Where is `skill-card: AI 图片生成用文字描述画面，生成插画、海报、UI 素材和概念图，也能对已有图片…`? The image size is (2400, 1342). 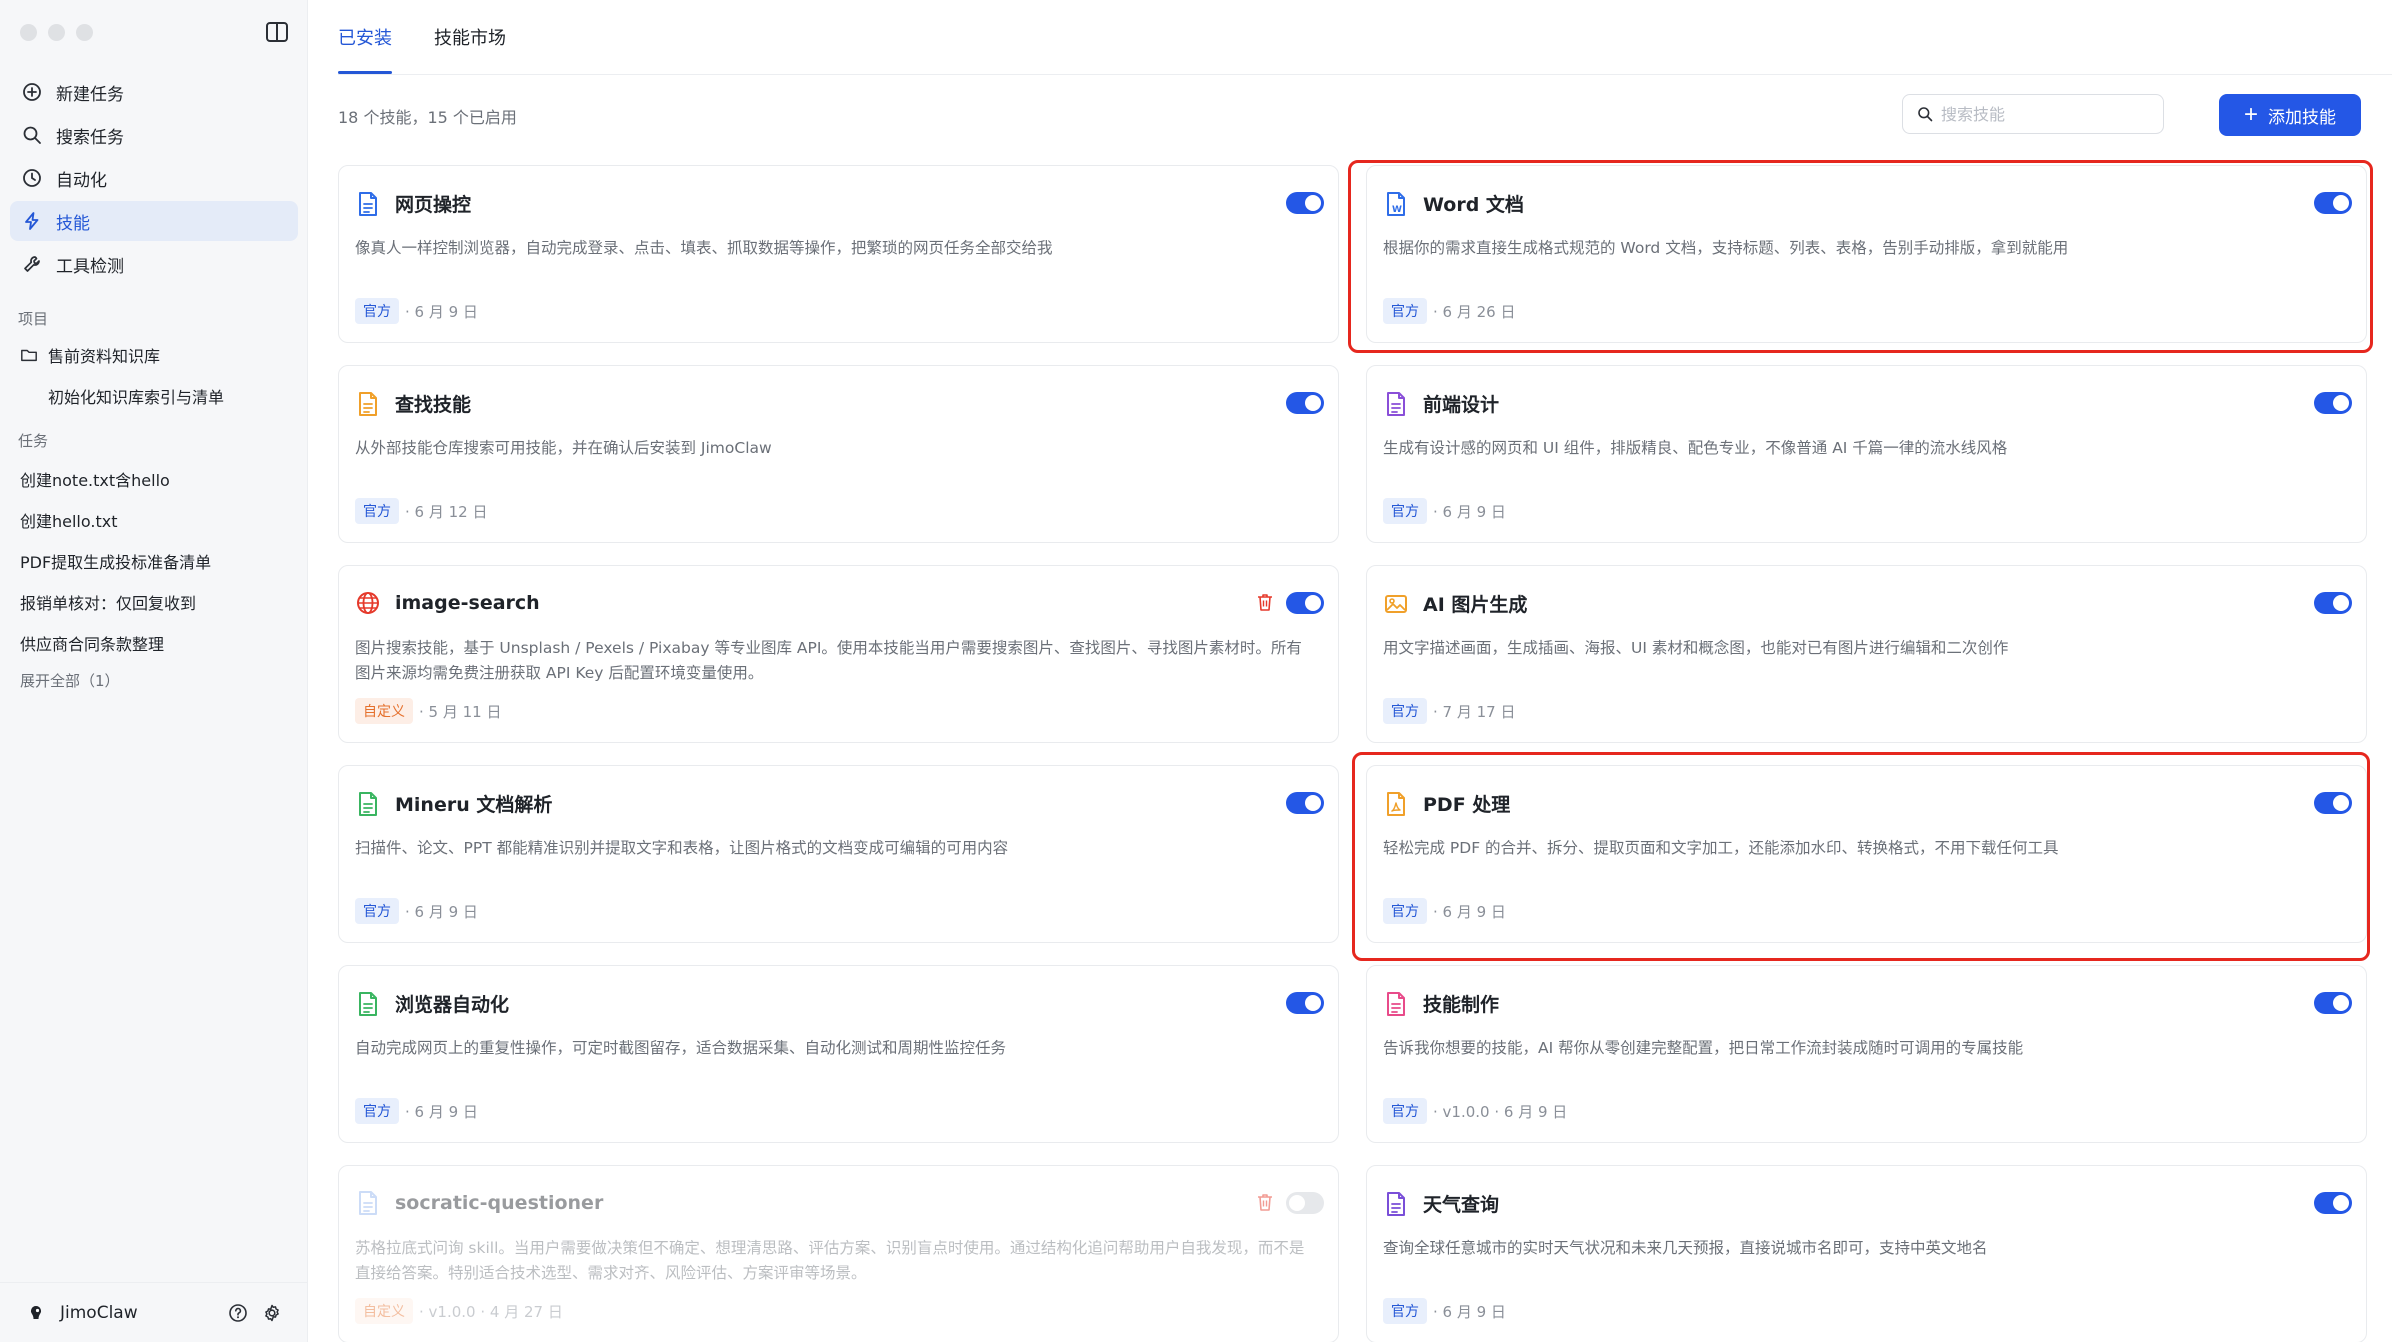 skill-card: AI 图片生成用文字描述画面，生成插画、海报、UI 素材和概念图，也能对已有图片… is located at coordinates (1866, 654).